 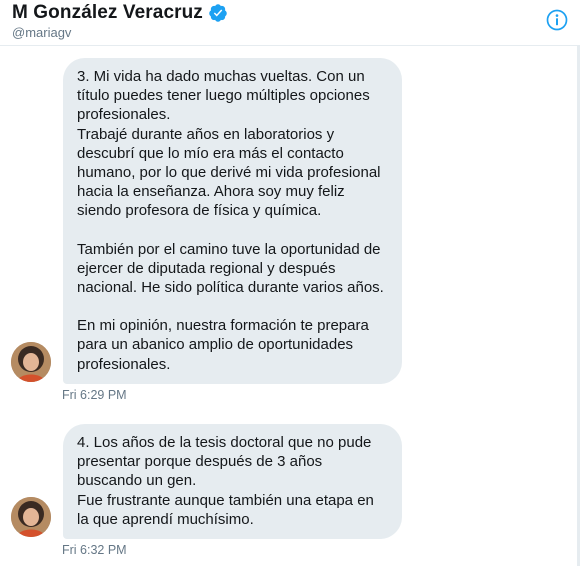 What do you see at coordinates (94, 395) in the screenshot?
I see `message-timestamp: Fri 6:29 PM` at bounding box center [94, 395].